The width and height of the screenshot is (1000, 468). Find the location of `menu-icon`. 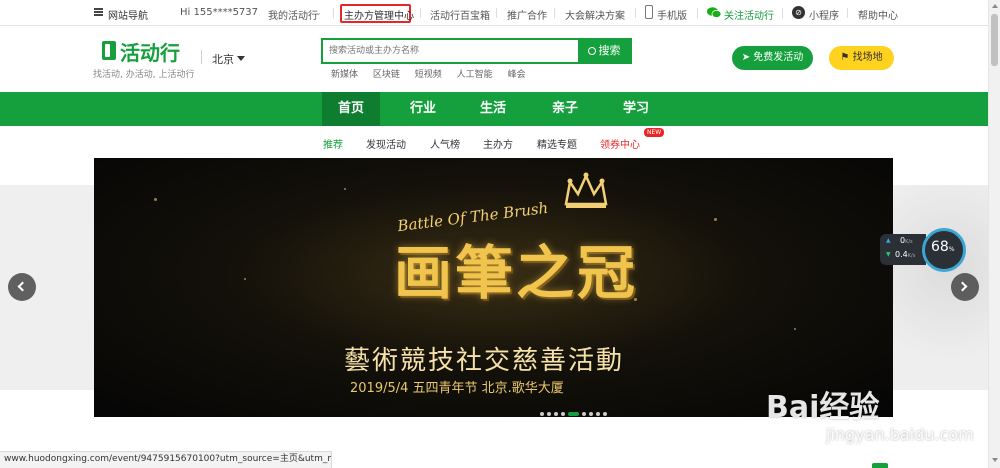

menu-icon is located at coordinates (98, 12).